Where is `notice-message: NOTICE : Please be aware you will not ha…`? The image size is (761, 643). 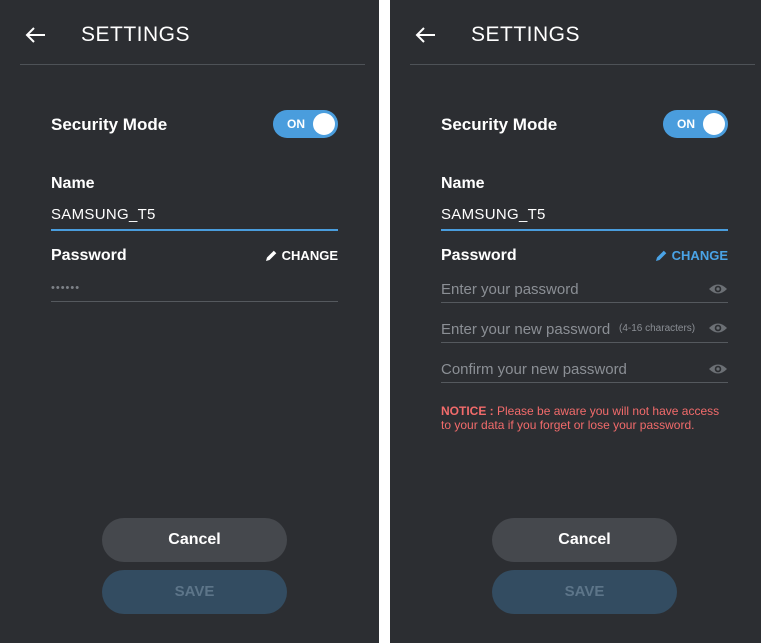 notice-message: NOTICE : Please be aware you will not ha… is located at coordinates (586, 418).